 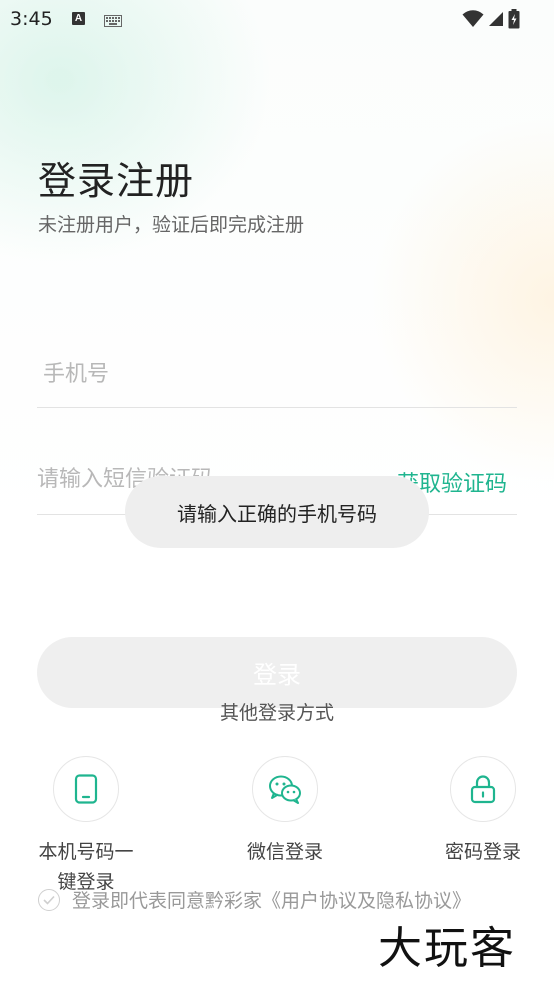 I want to click on wechat-icon, so click(x=285, y=789).